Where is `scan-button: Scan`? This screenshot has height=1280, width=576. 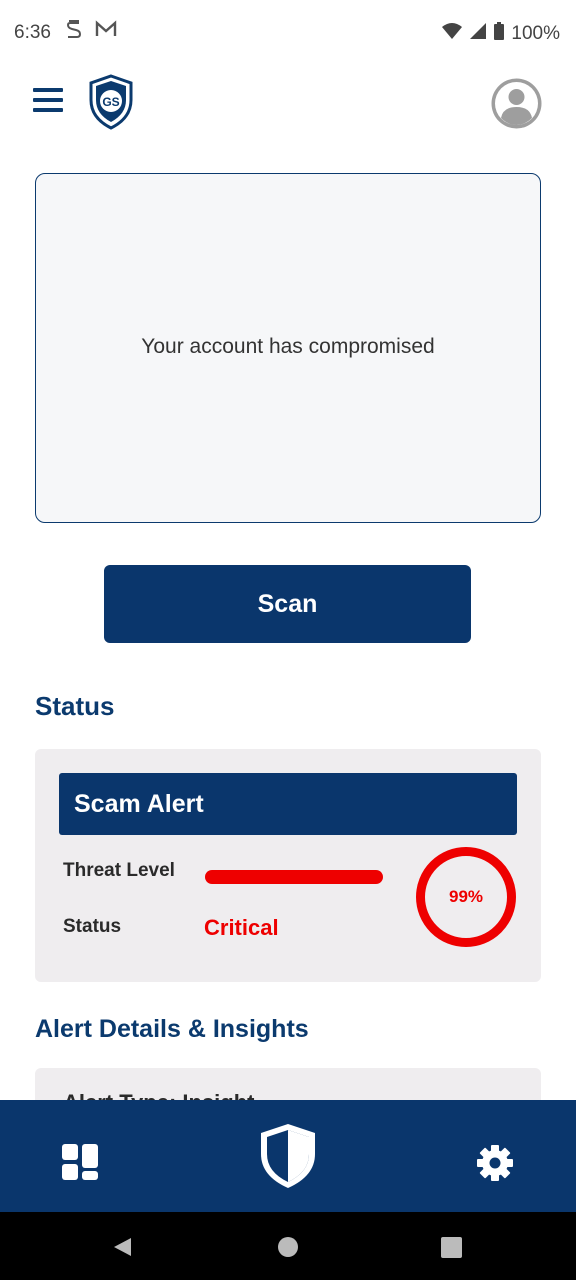
scan-button: Scan is located at coordinates (287, 604).